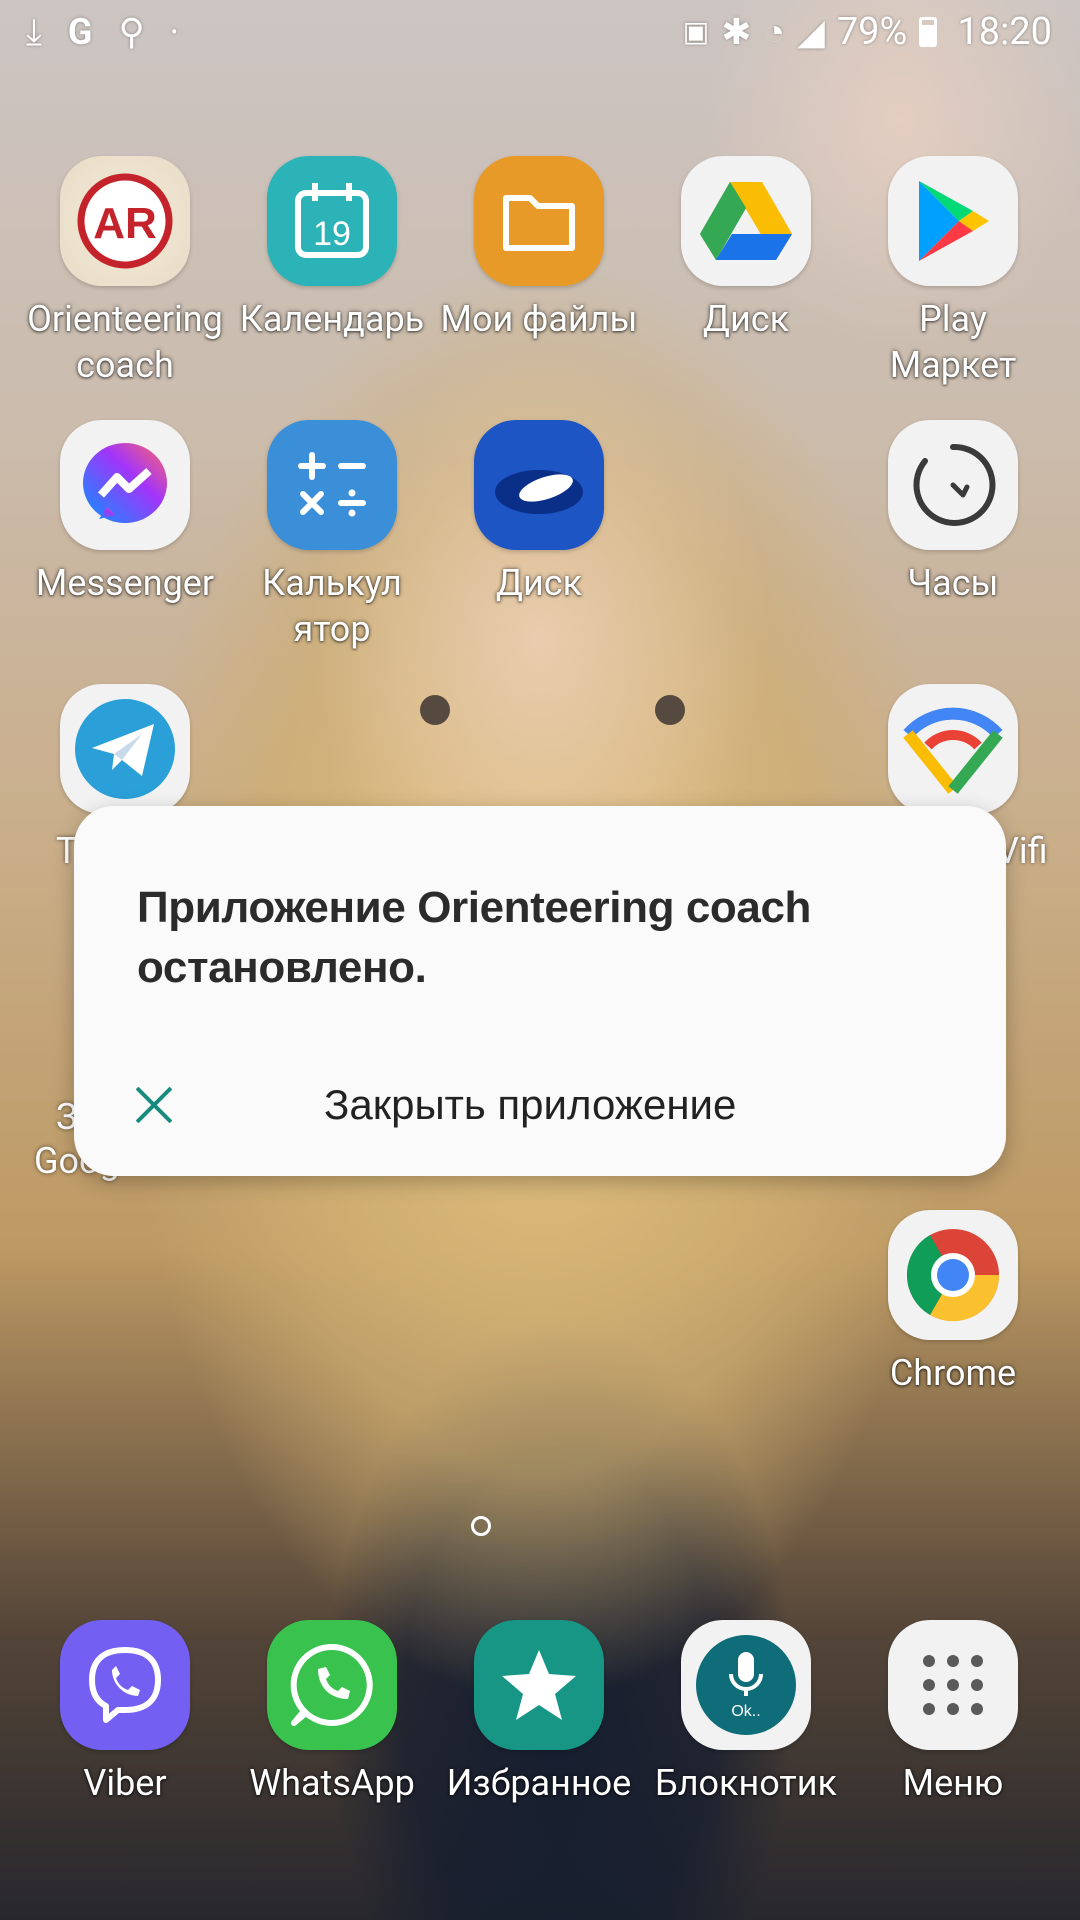 This screenshot has width=1080, height=1920. Describe the element at coordinates (539, 319) in the screenshot. I see `app-label: Мои файлы` at that location.